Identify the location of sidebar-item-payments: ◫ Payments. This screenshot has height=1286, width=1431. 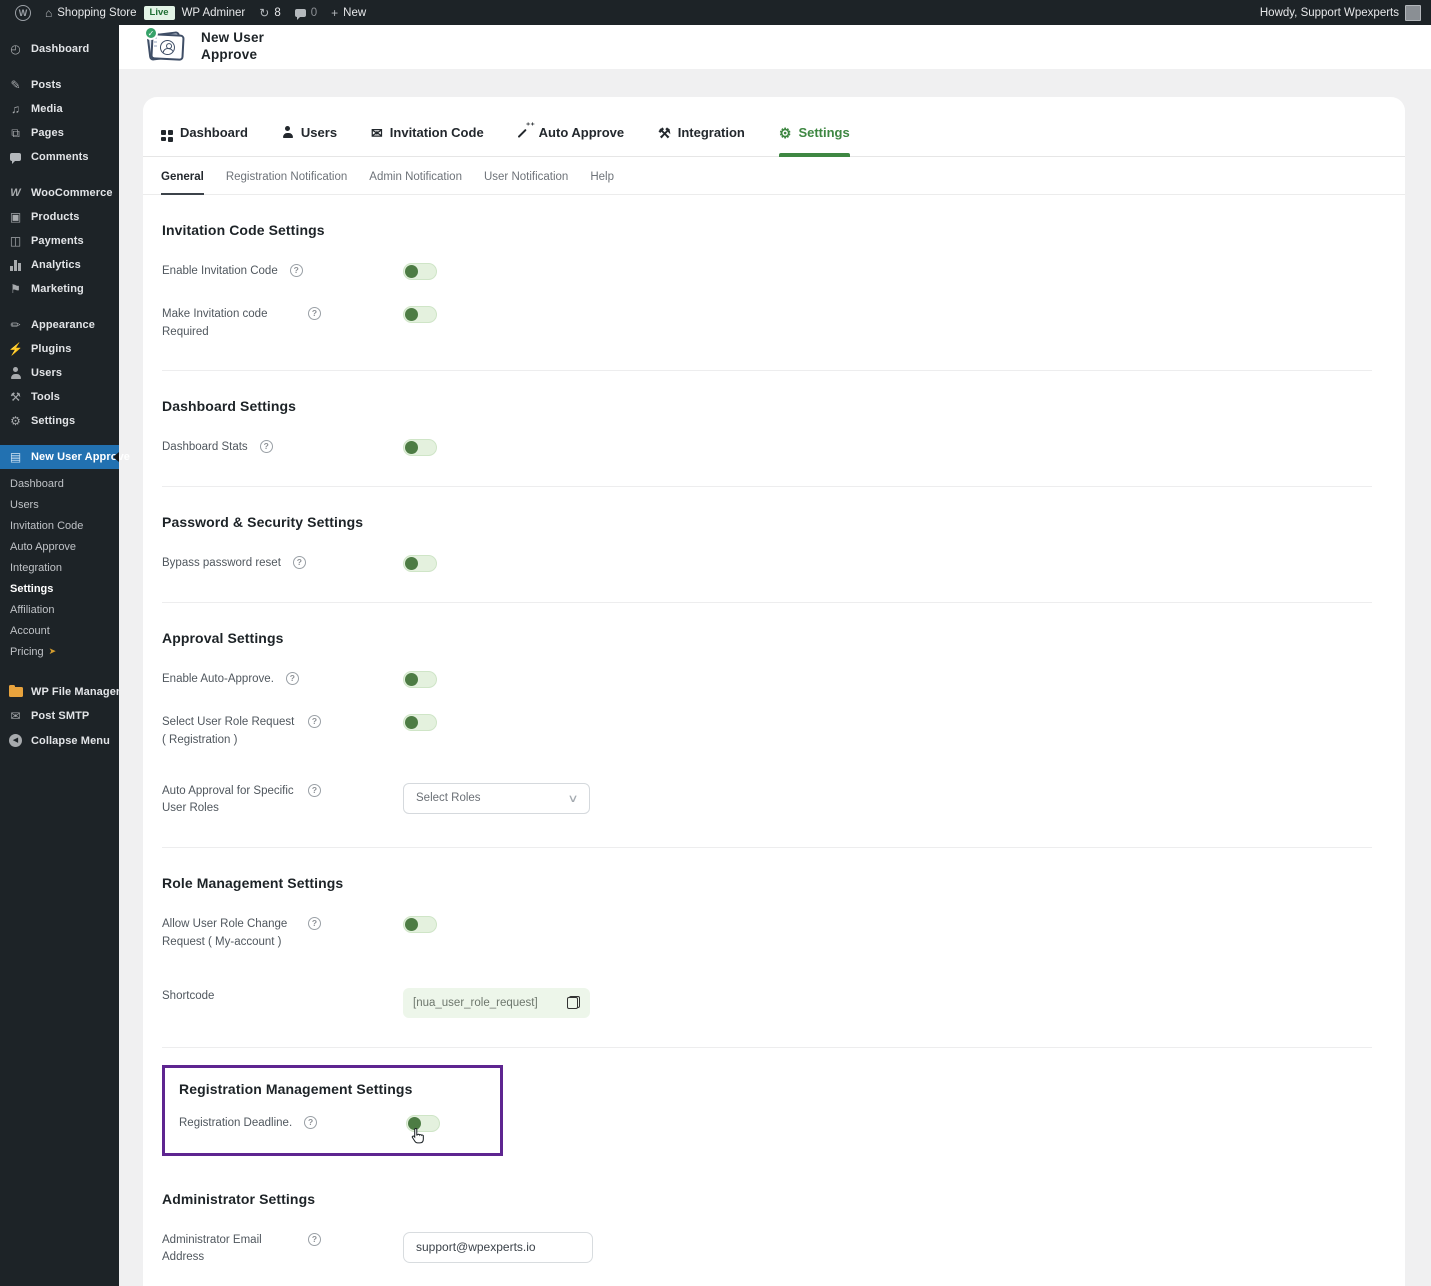
(59, 241).